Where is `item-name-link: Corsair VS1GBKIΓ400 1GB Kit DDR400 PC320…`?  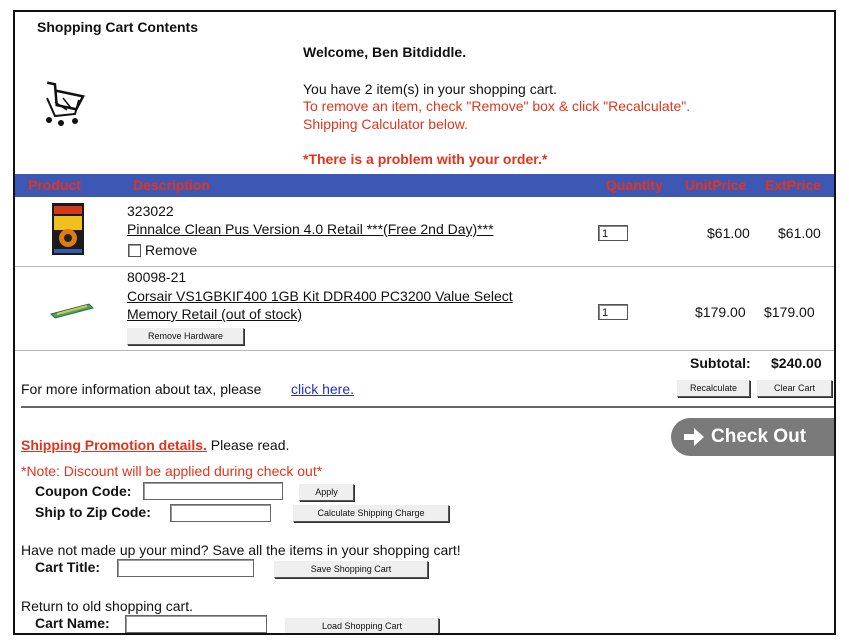
item-name-link: Corsair VS1GBKIΓ400 1GB Kit DDR400 PC320… is located at coordinates (320, 296).